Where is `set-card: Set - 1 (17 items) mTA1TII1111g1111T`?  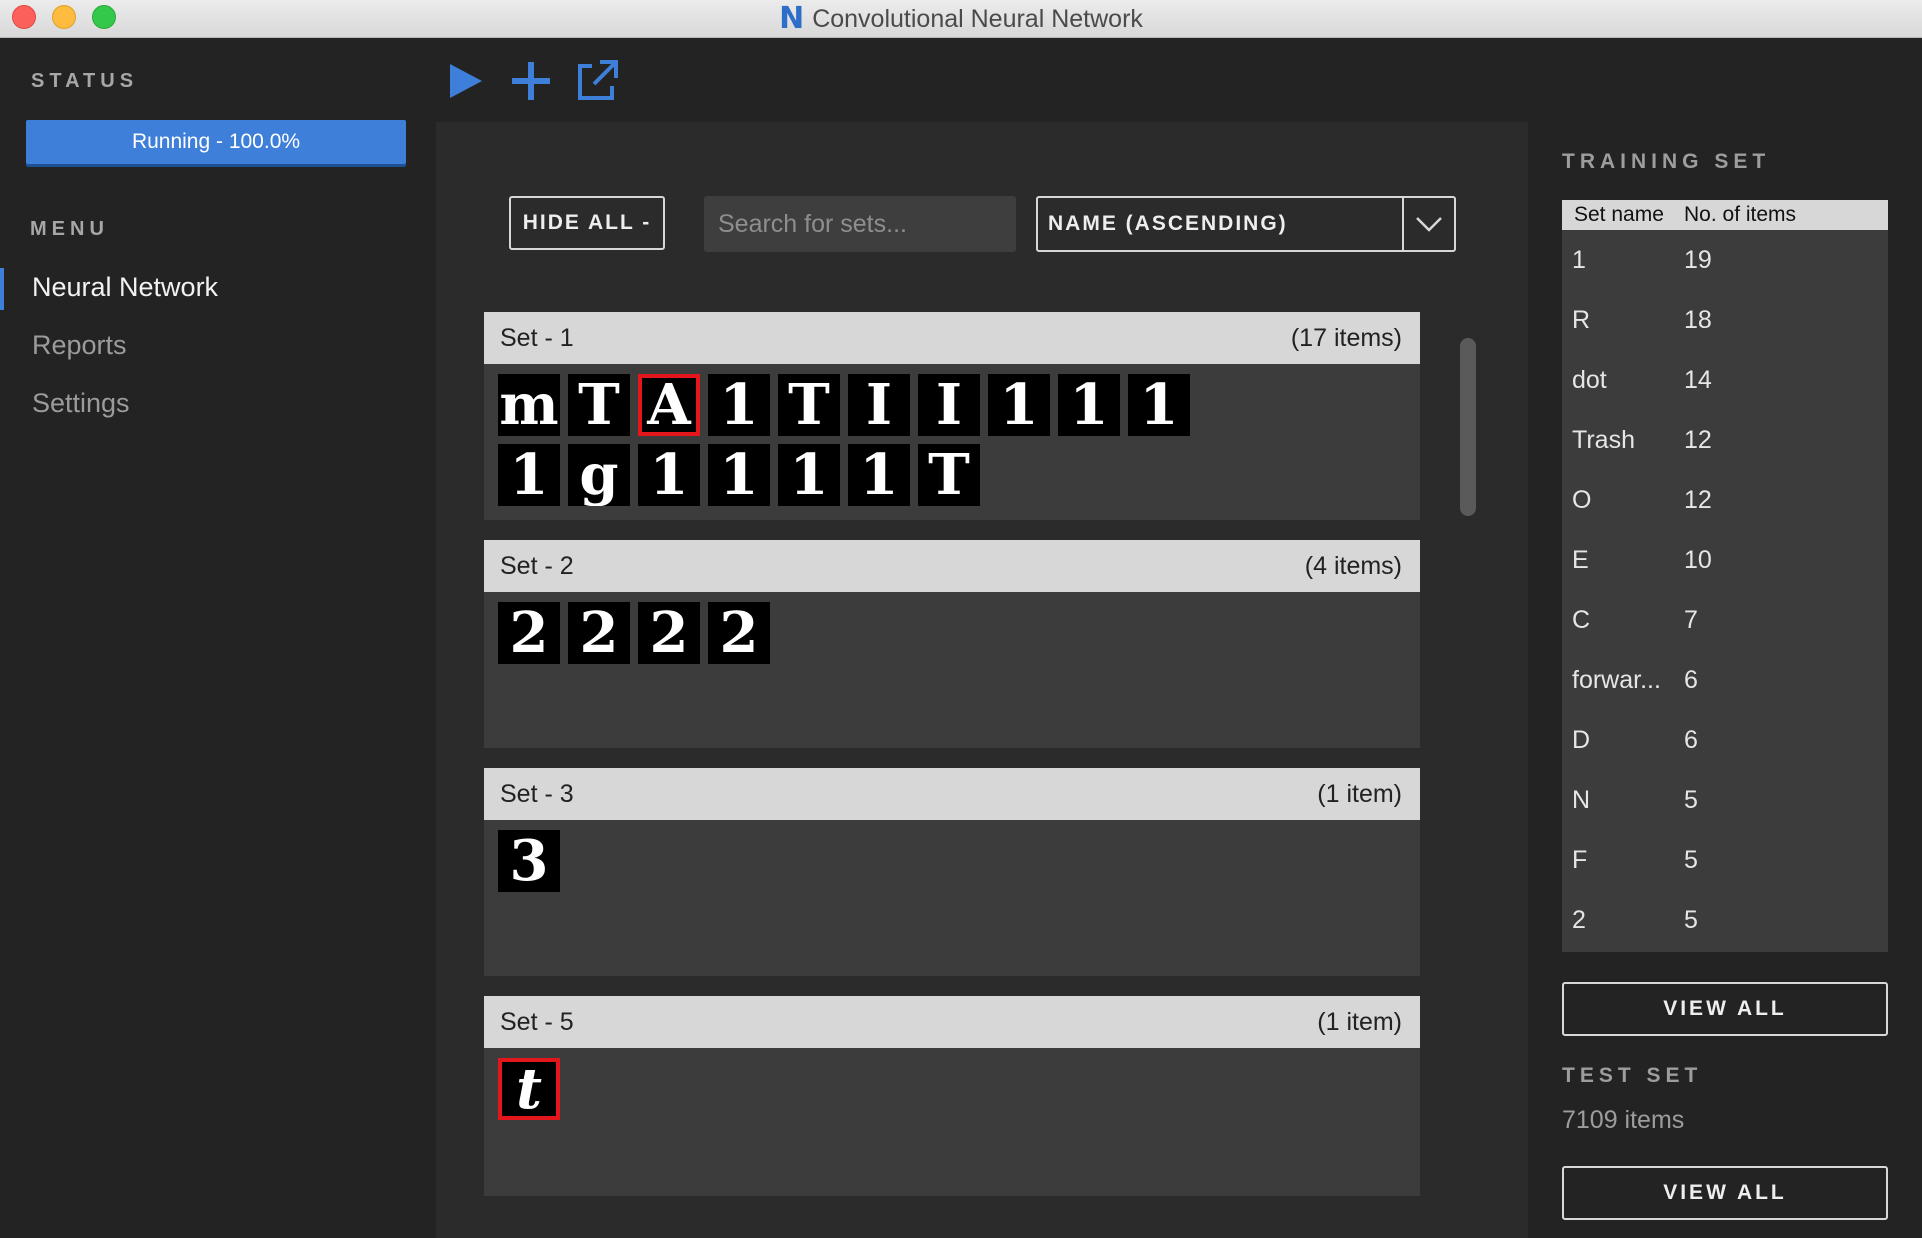 set-card: Set - 1 (17 items) mTA1TII1111g1111T is located at coordinates (952, 416).